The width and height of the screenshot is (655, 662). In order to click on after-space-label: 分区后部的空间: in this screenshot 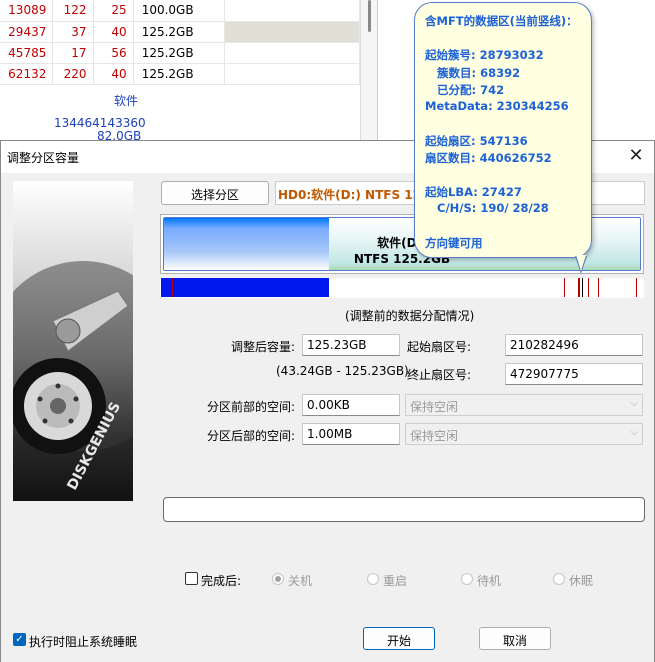, I will do `click(251, 436)`.